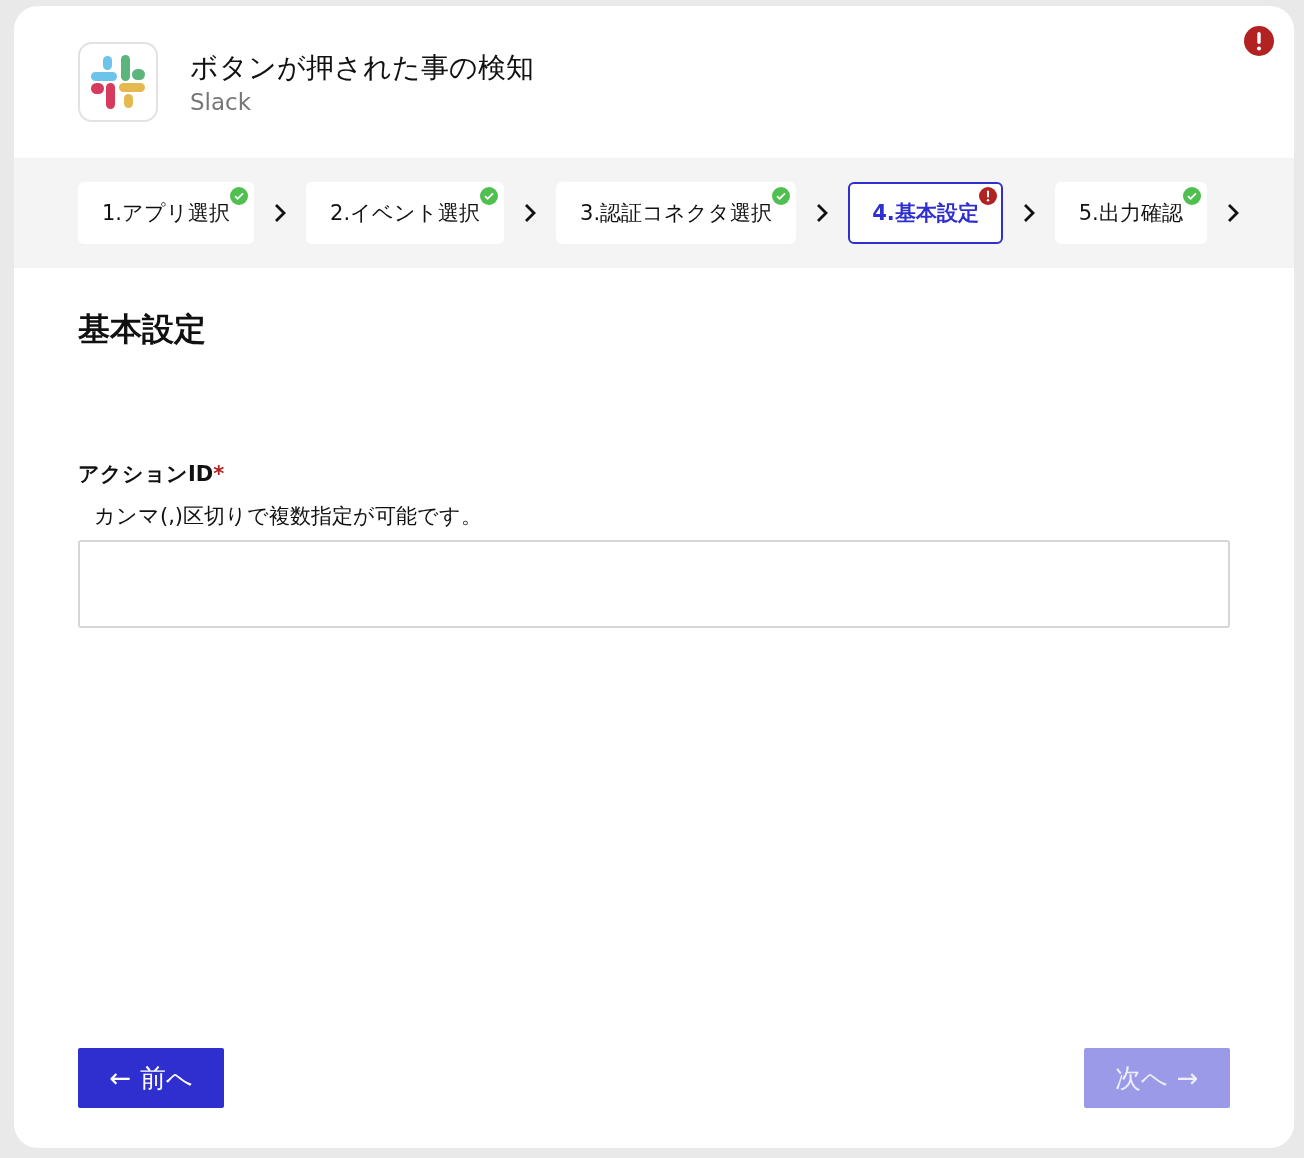  I want to click on step-tab: 4.基本設定, so click(925, 213).